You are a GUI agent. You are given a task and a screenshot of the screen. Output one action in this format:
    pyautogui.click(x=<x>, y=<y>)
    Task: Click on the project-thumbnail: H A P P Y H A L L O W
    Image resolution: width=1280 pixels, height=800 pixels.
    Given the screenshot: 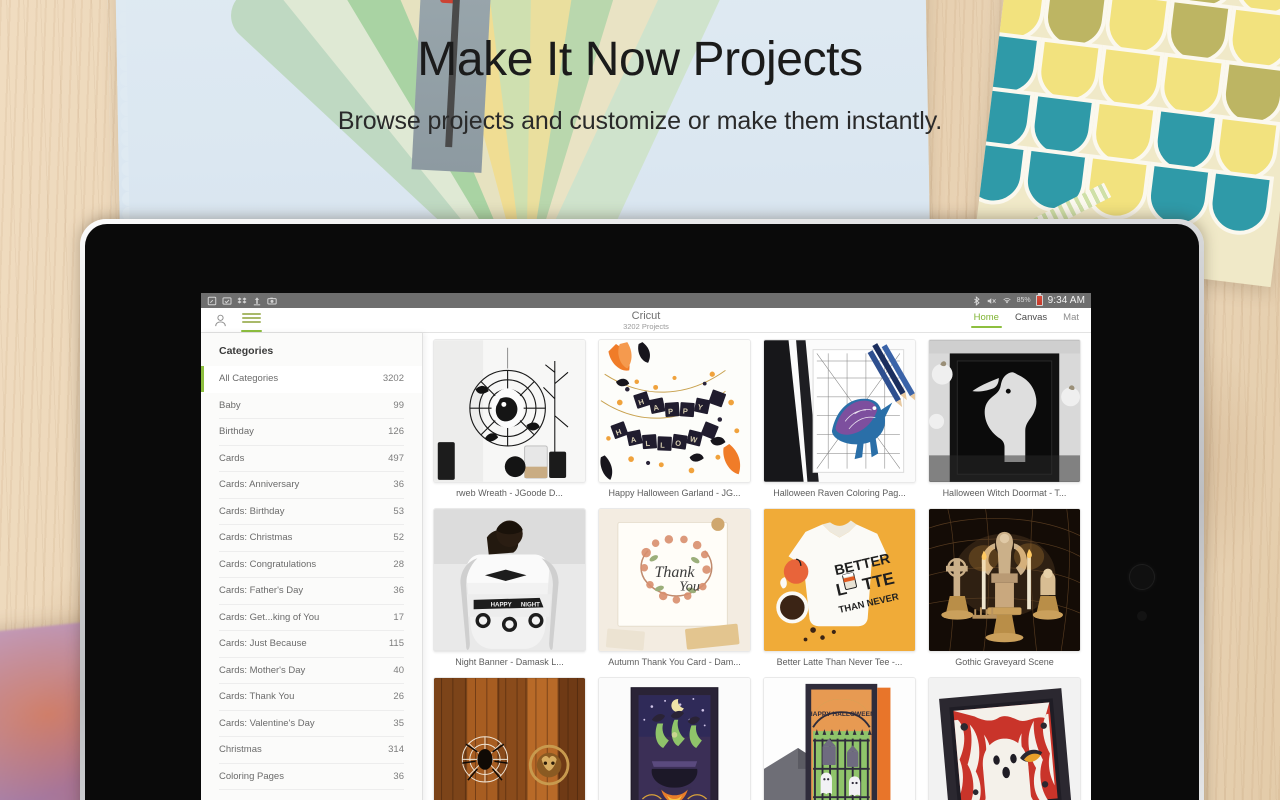 What is the action you would take?
    pyautogui.click(x=674, y=411)
    